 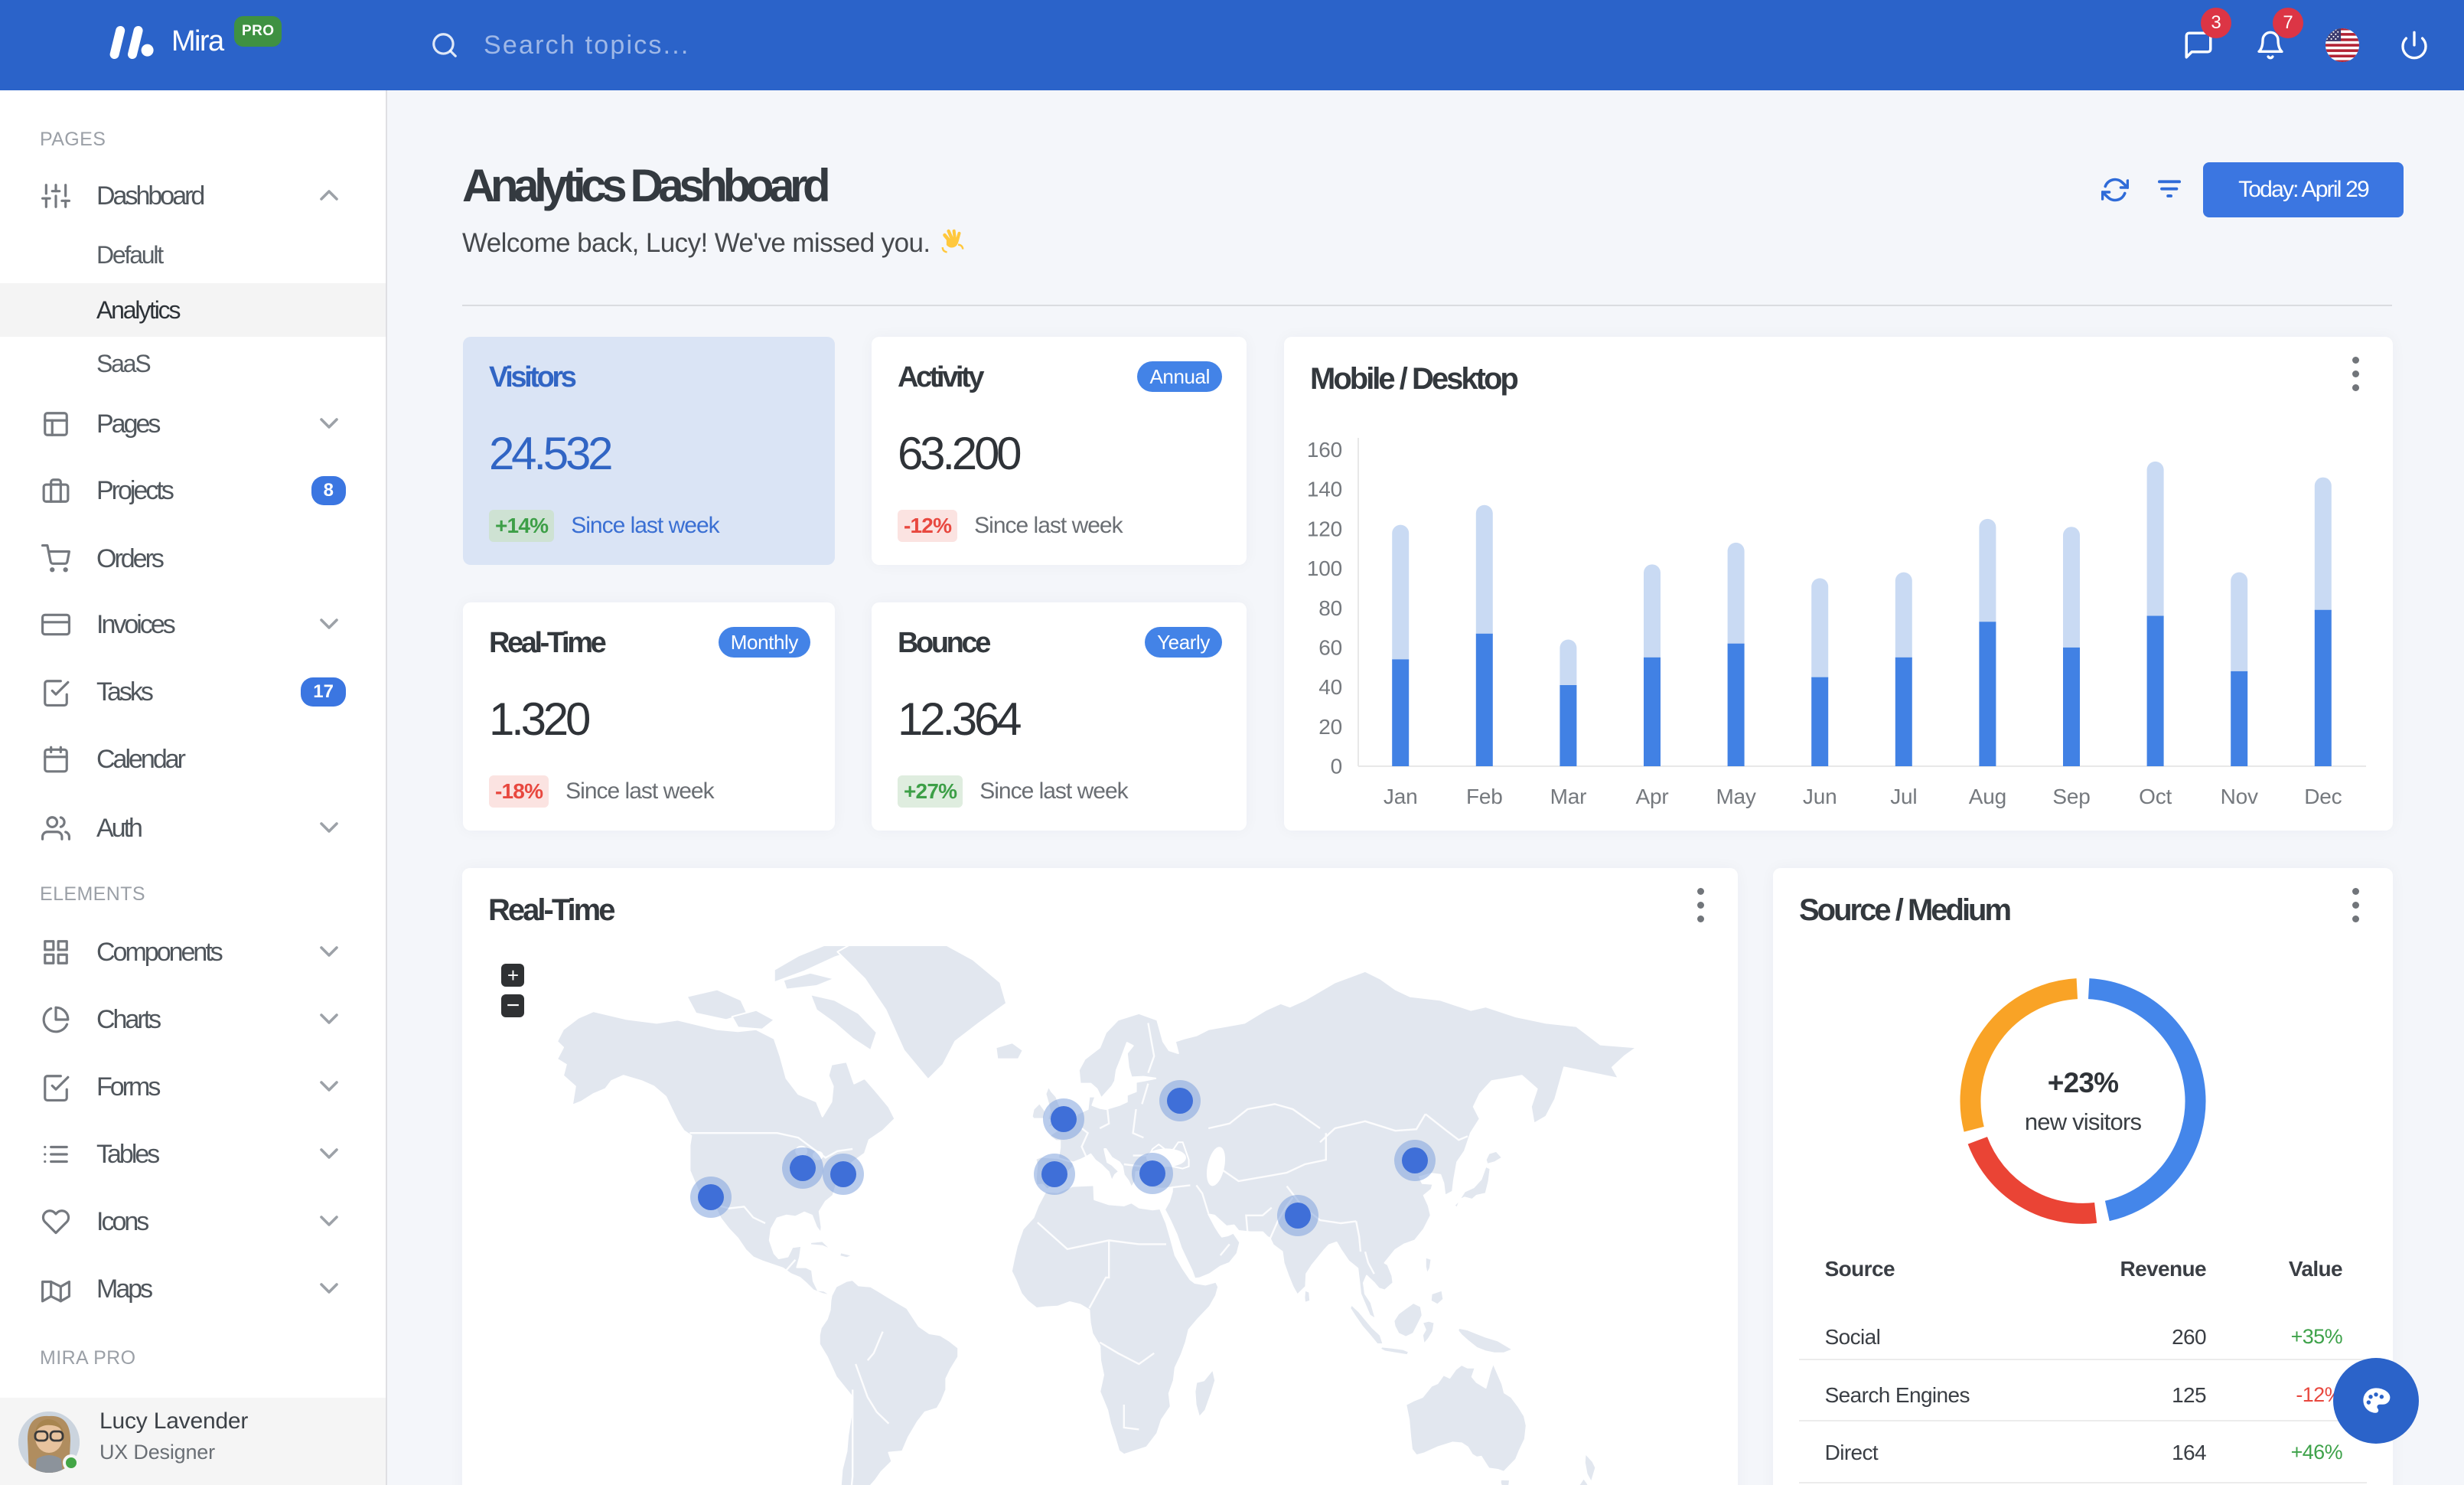 I want to click on svg-text: 20, so click(x=1330, y=727).